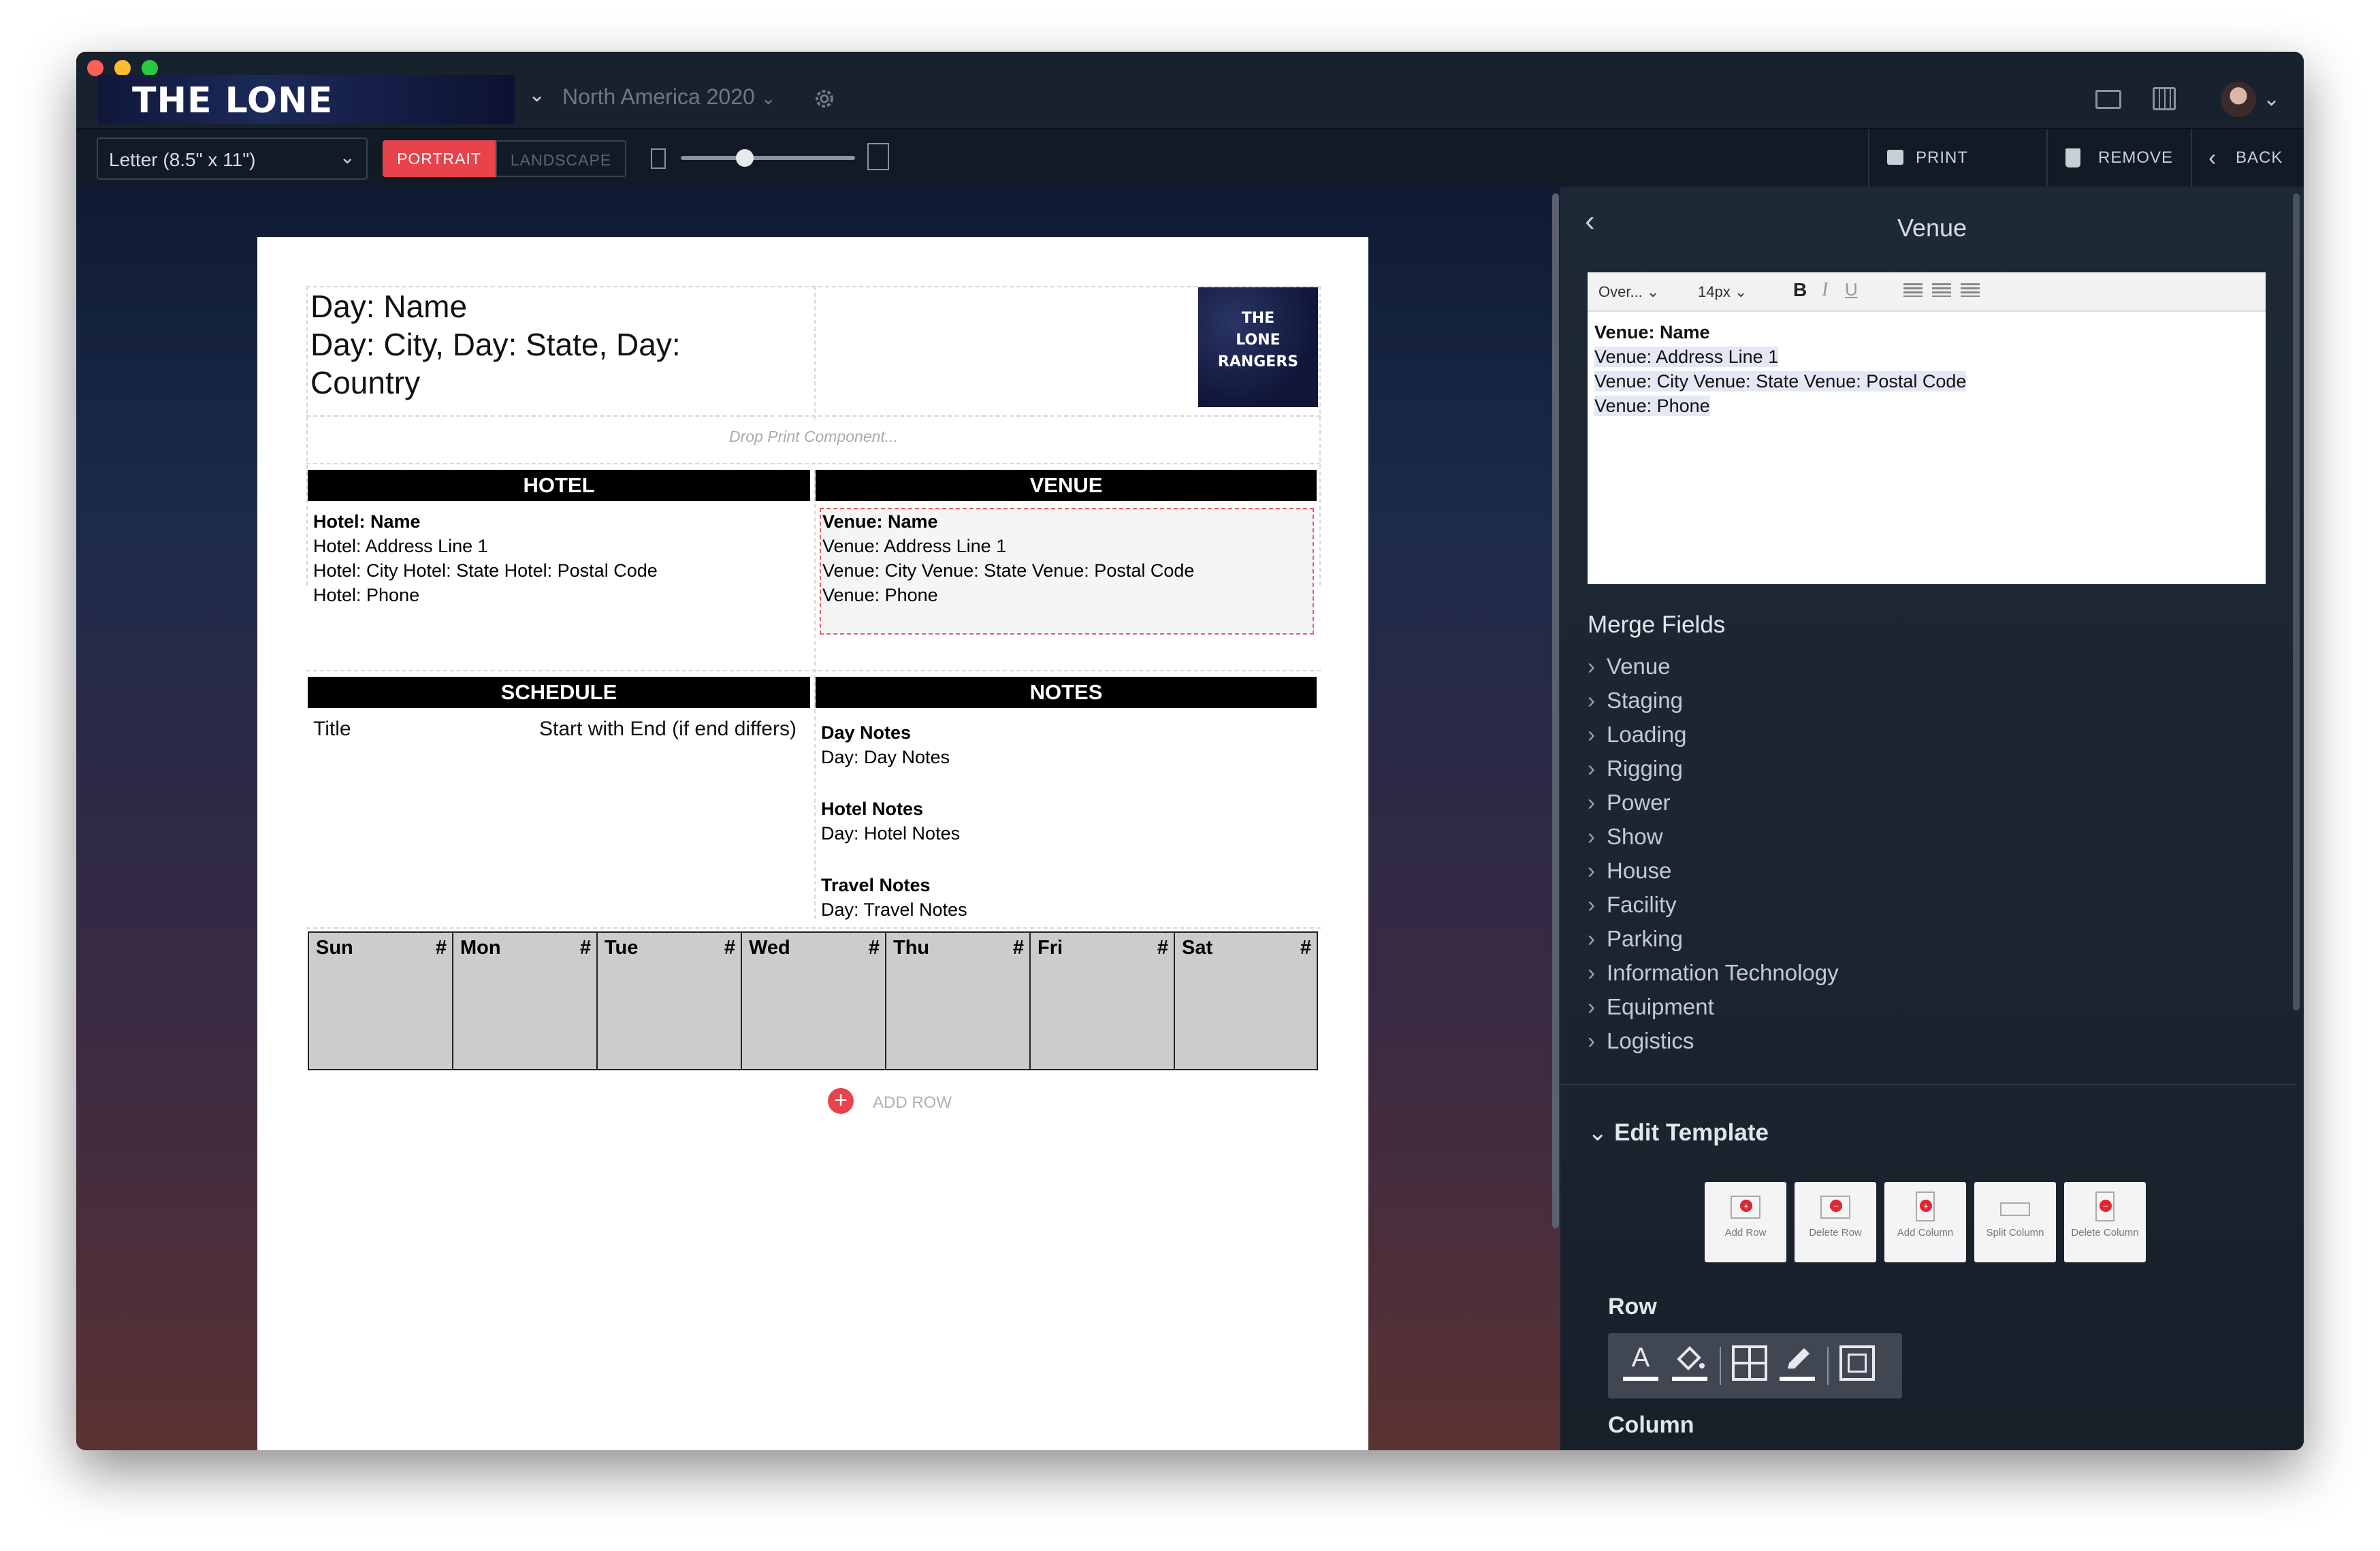  Describe the element at coordinates (1895, 157) in the screenshot. I see `printer-icon` at that location.